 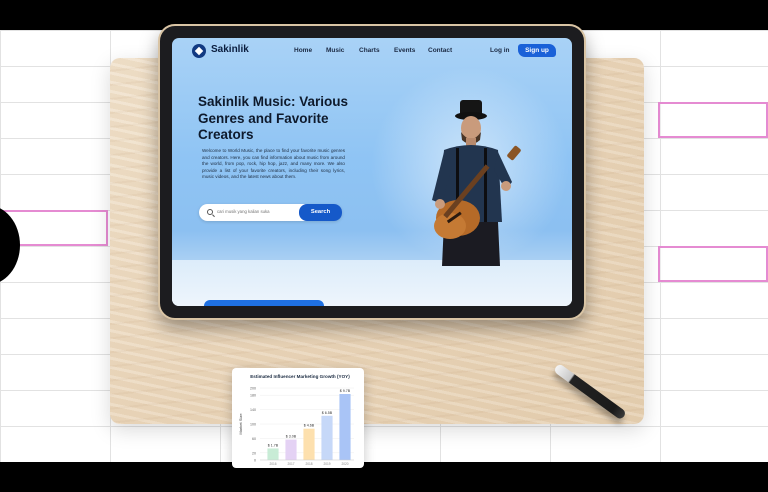 What do you see at coordinates (345, 391) in the screenshot?
I see `bar-value-label: $ 9.7B` at bounding box center [345, 391].